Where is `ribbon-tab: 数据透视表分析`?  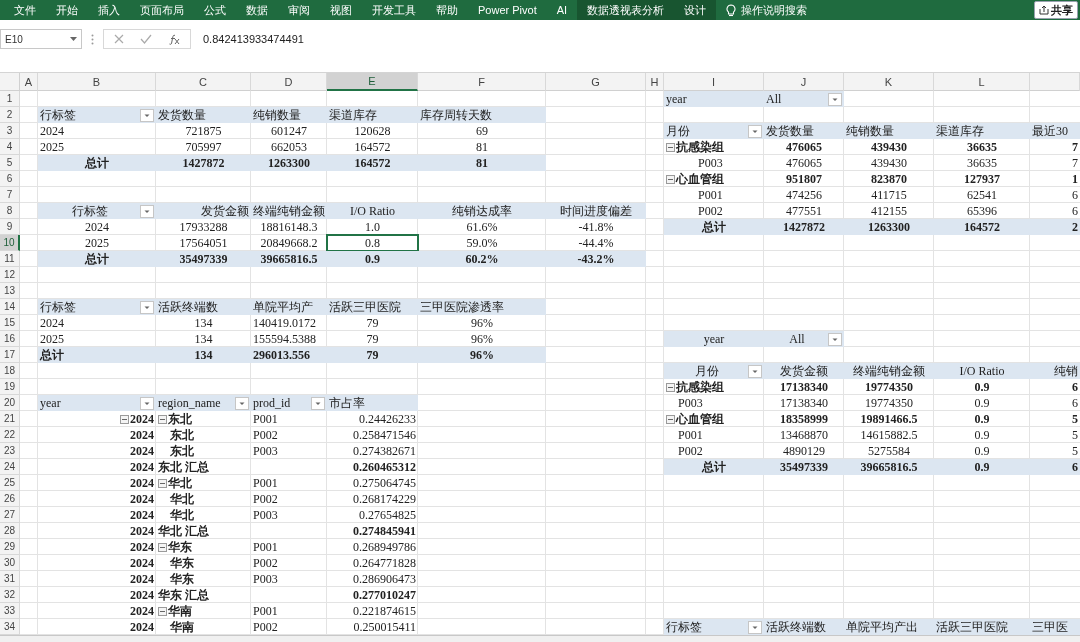 ribbon-tab: 数据透视表分析 is located at coordinates (626, 10).